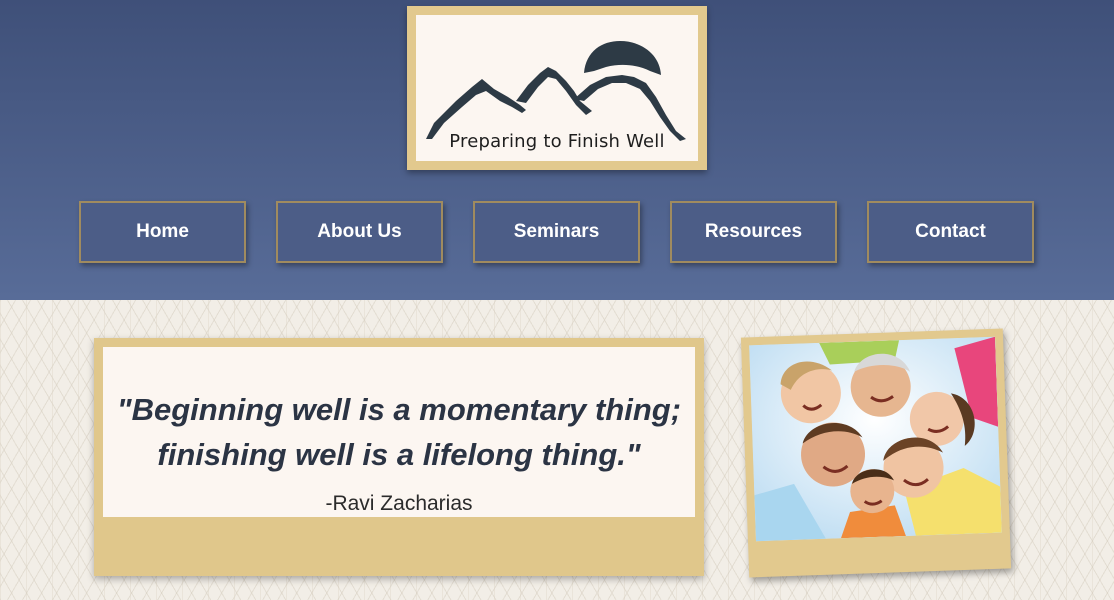  I want to click on nav-home-button: Home, so click(162, 232).